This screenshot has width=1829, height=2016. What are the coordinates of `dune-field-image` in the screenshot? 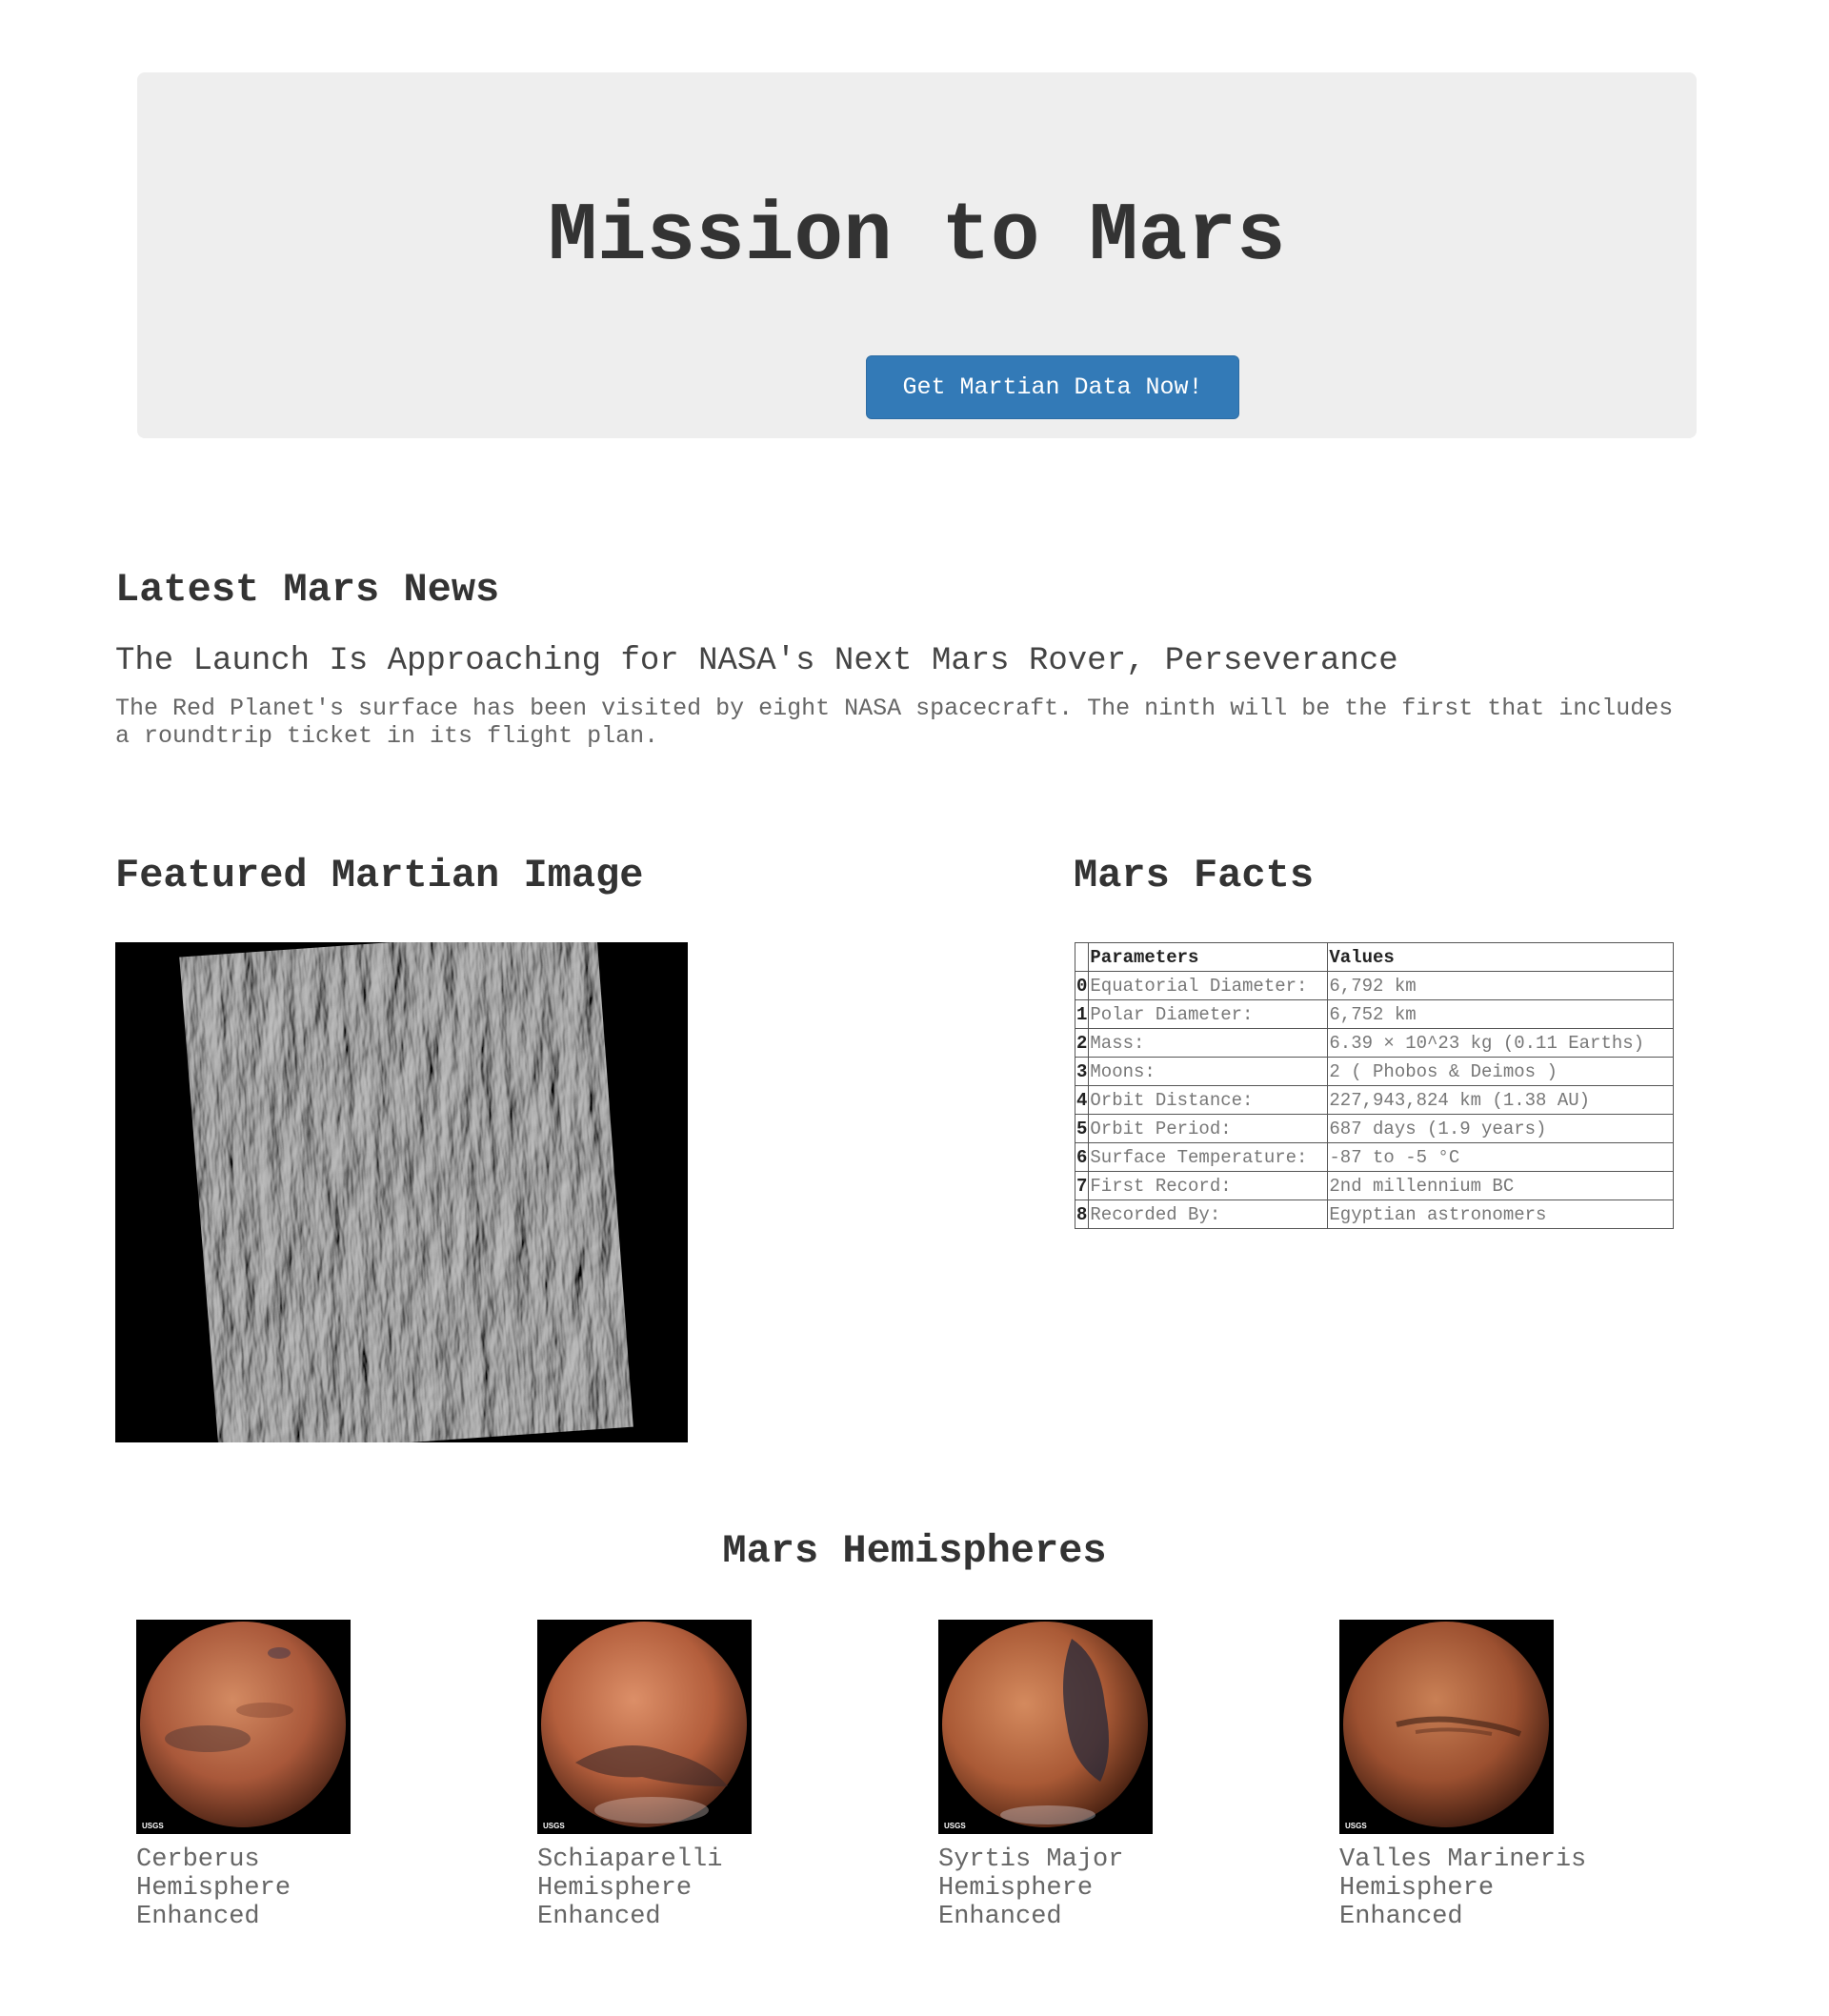 It's located at (401, 1192).